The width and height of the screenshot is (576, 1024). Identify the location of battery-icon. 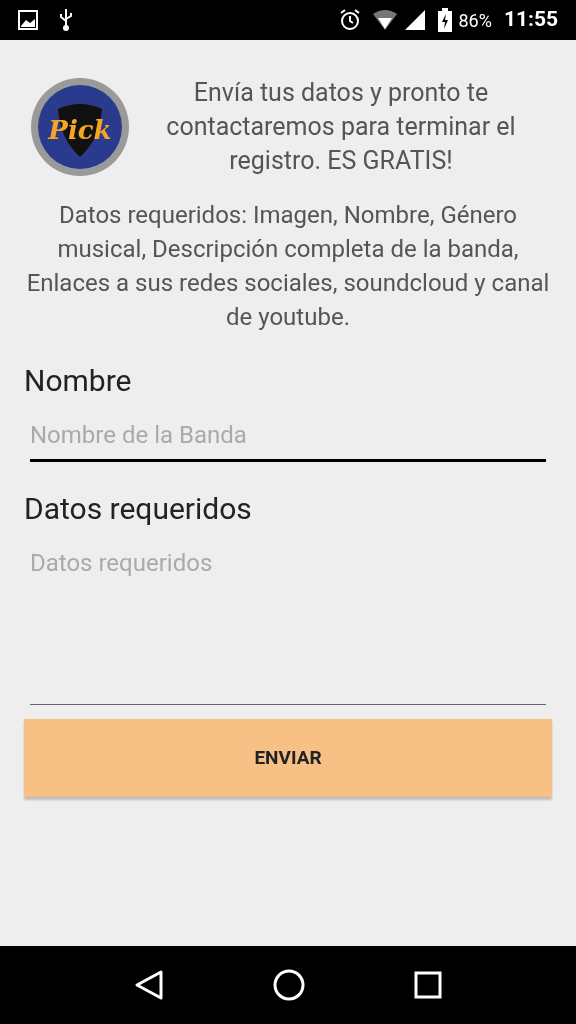
(445, 20).